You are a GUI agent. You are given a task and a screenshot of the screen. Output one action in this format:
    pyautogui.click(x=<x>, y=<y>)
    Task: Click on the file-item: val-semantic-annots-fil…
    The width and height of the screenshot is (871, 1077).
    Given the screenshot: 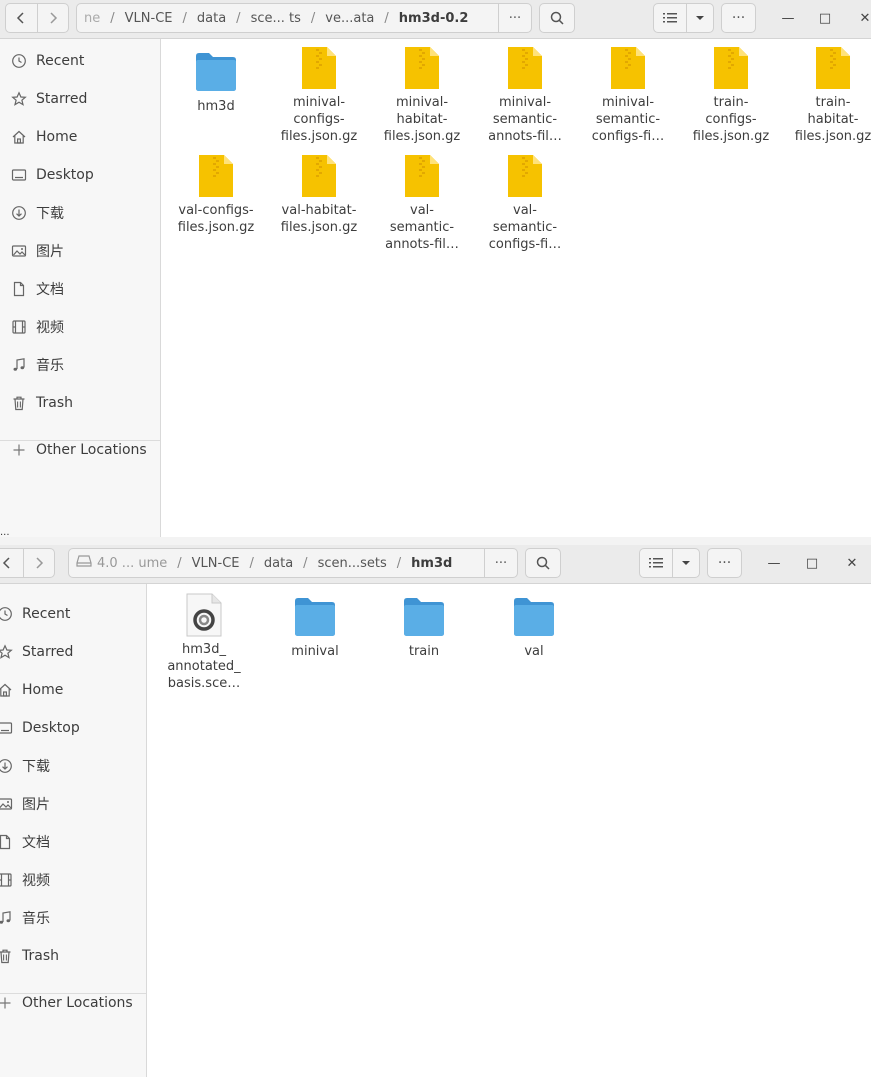 What is the action you would take?
    pyautogui.click(x=422, y=203)
    